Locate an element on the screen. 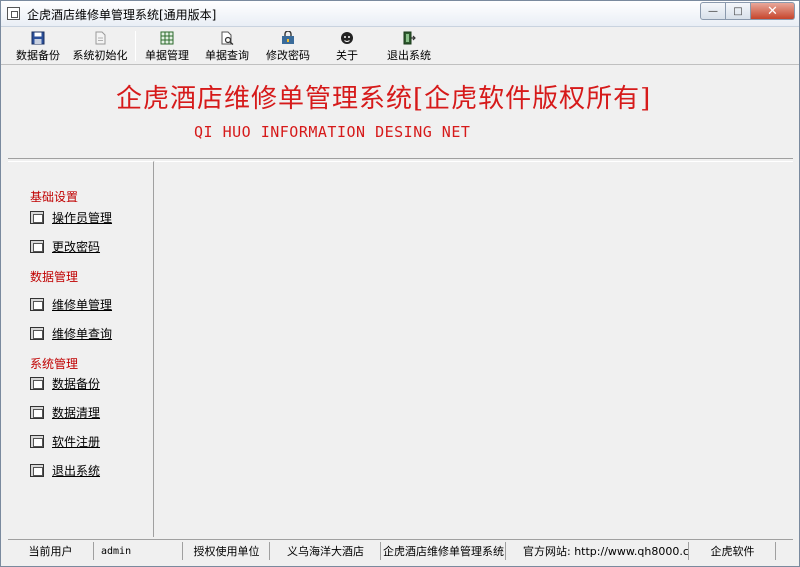 This screenshot has width=800, height=567. maximize-button: □ is located at coordinates (738, 11).